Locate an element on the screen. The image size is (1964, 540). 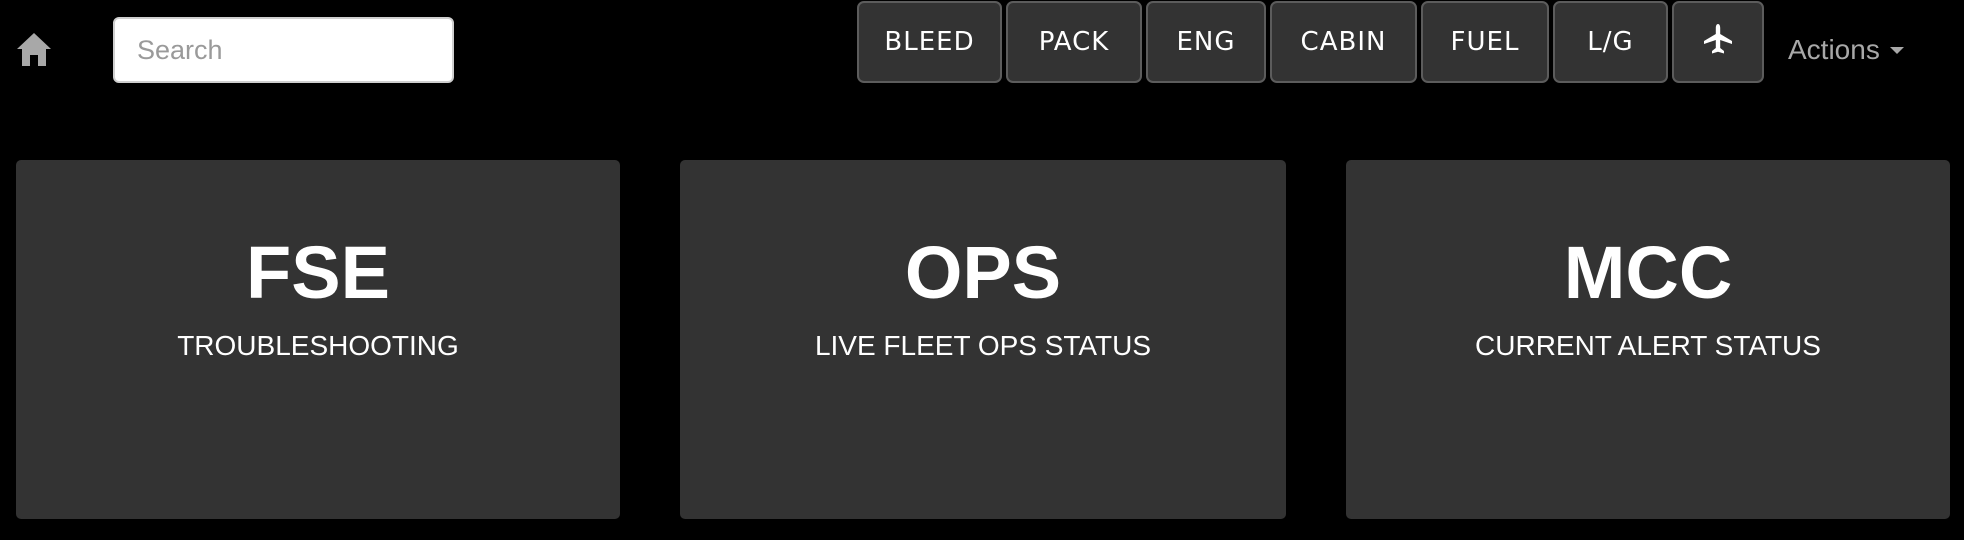
actions-dropdown: Actions is located at coordinates (1846, 50).